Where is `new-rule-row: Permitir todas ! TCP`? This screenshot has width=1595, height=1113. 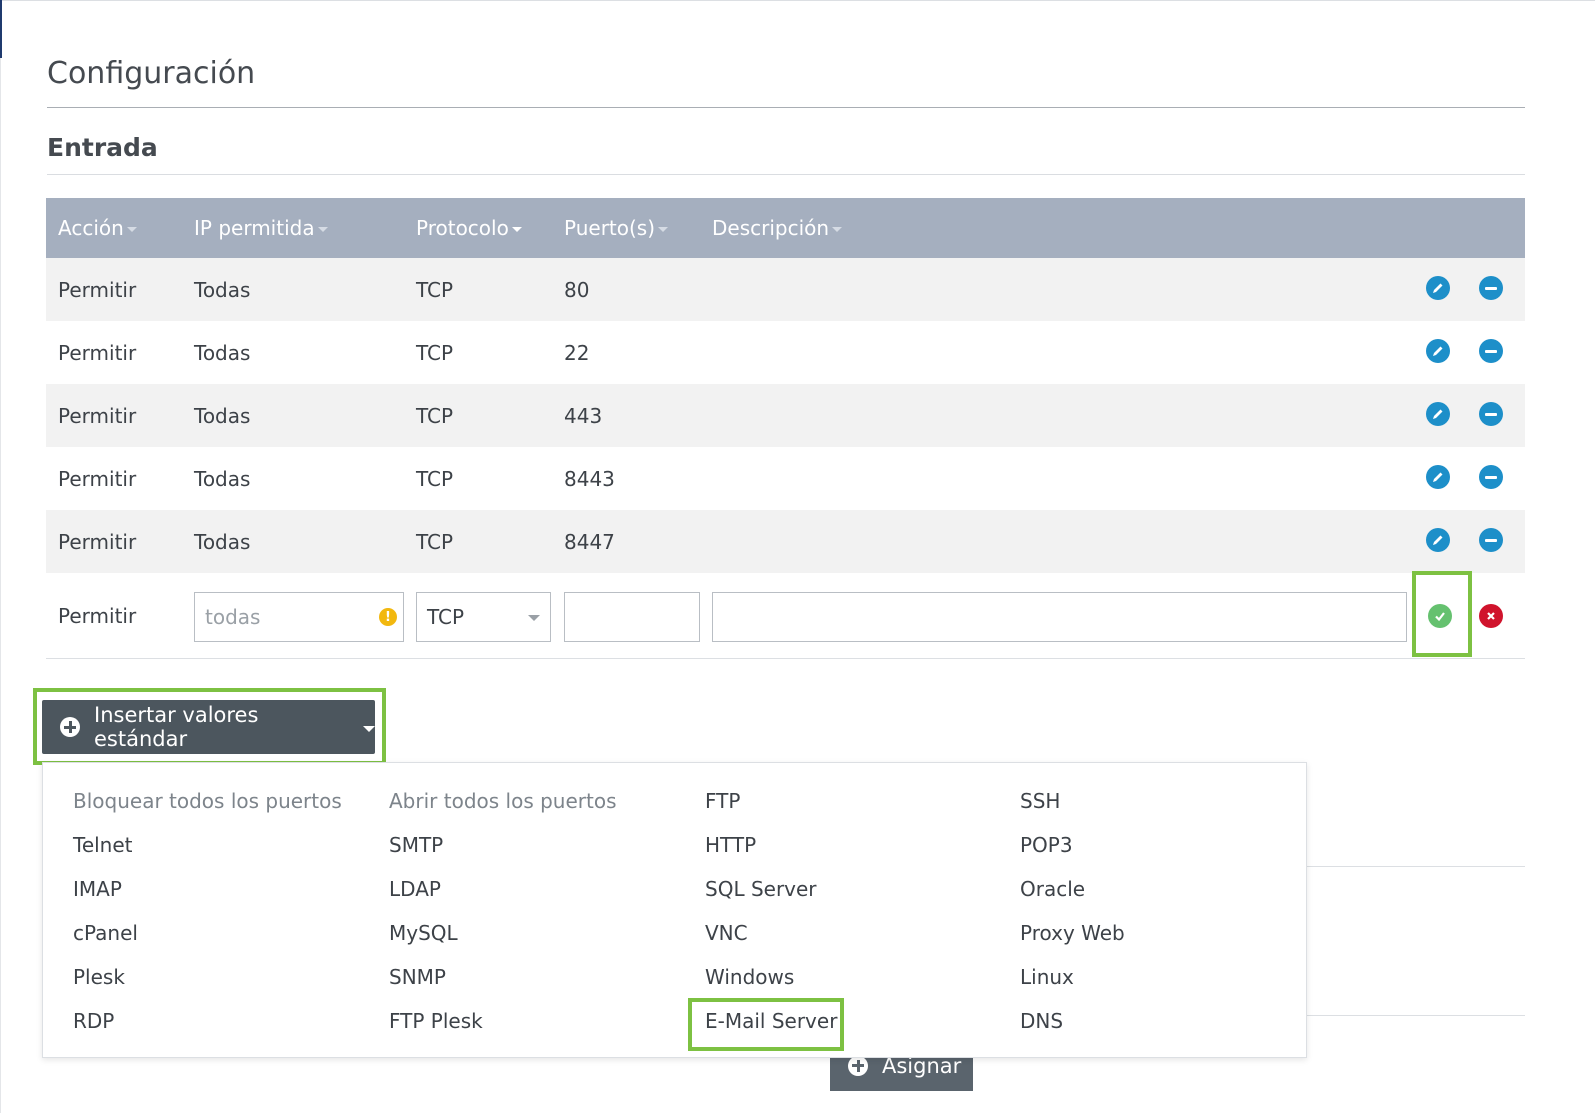 new-rule-row: Permitir todas ! TCP is located at coordinates (785, 616).